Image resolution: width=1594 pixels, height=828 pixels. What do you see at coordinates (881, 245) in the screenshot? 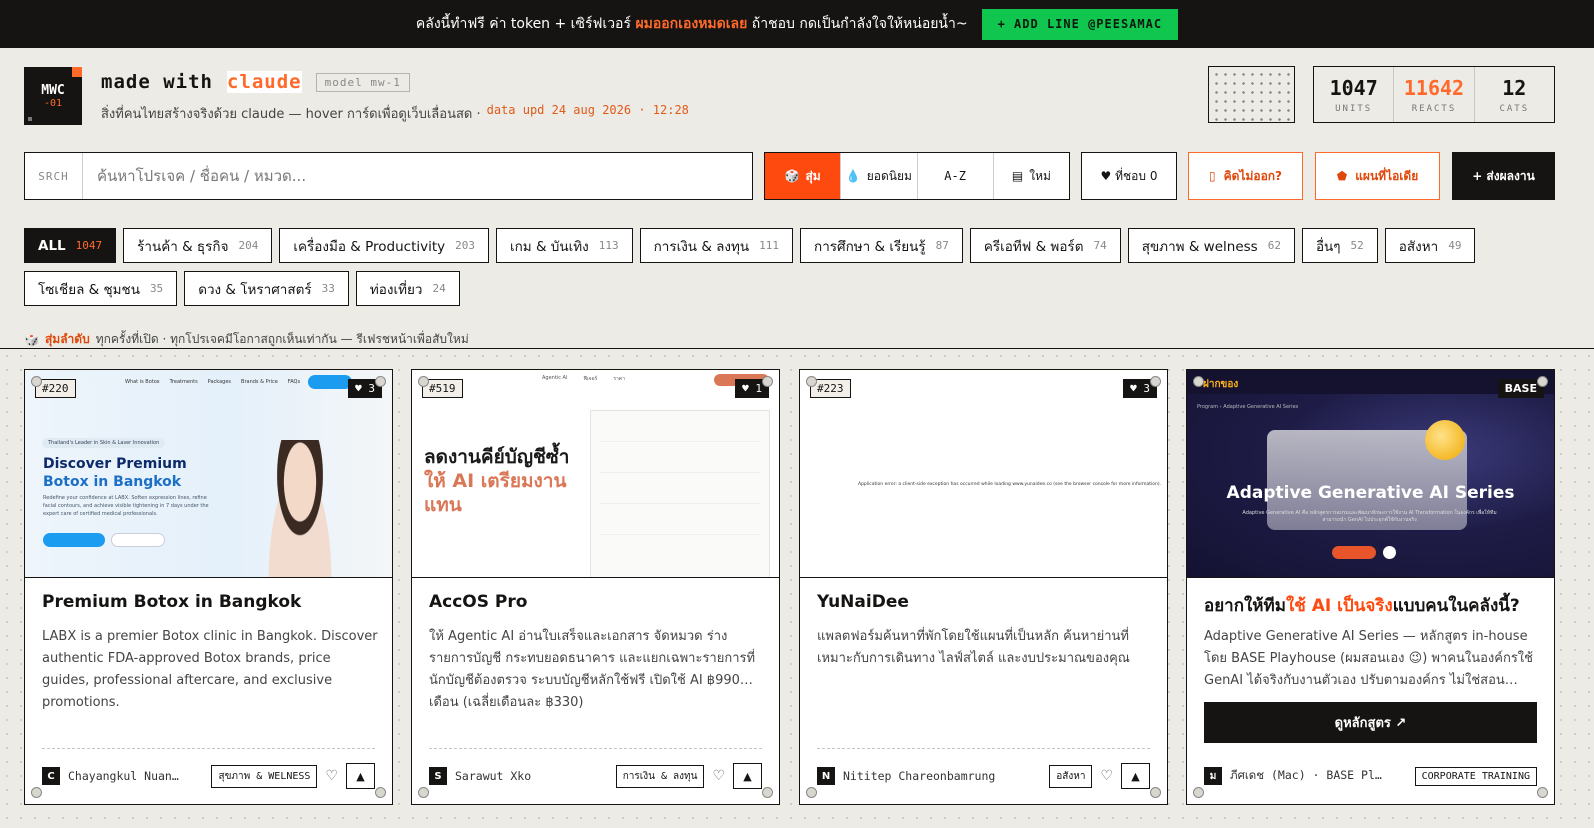
I see `category-chip: การศึกษา & เรียนรู้ 87` at bounding box center [881, 245].